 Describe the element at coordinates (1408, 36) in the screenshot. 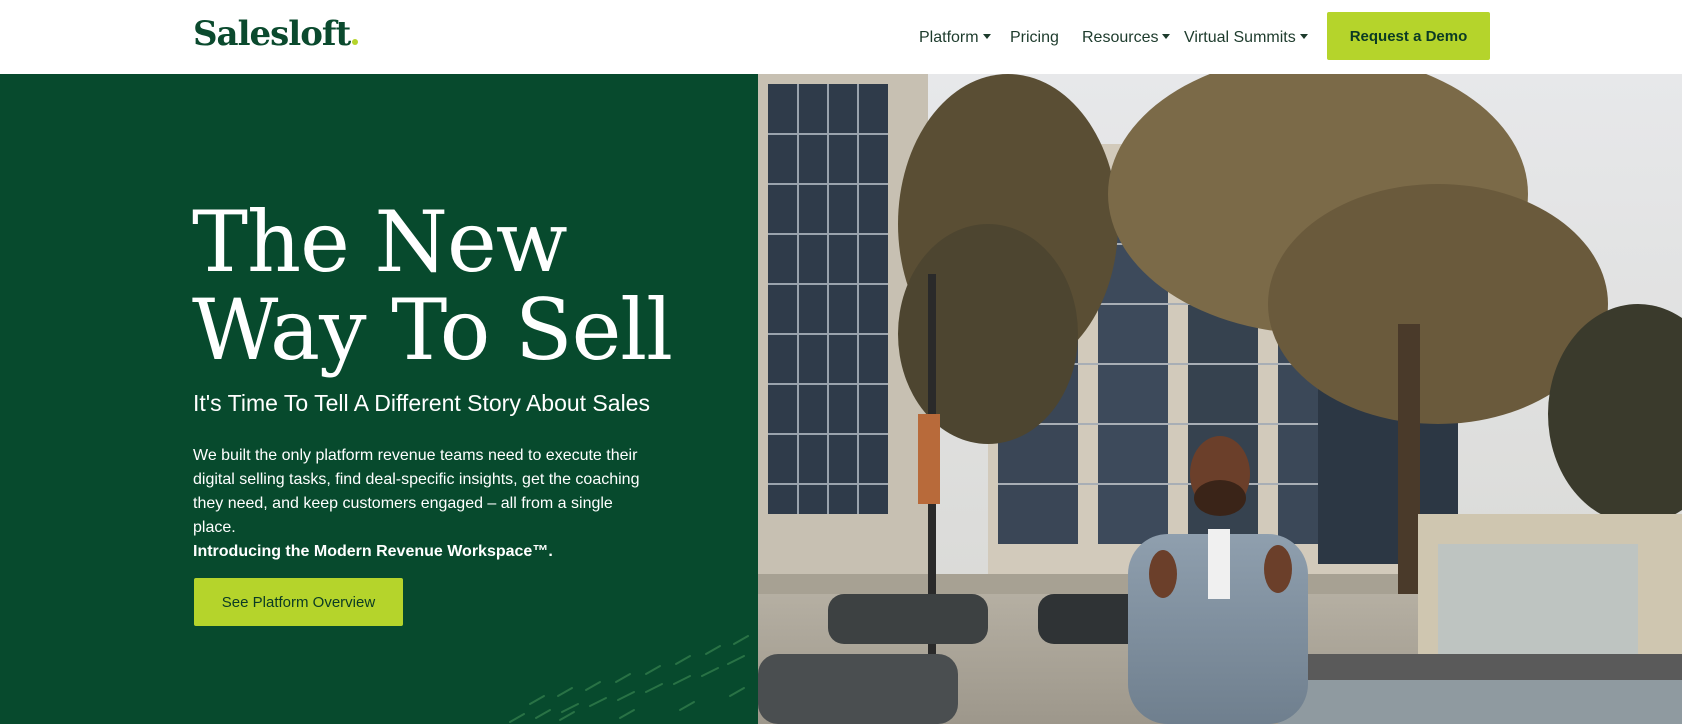

I see `request-demo-button: Request a Demo` at that location.